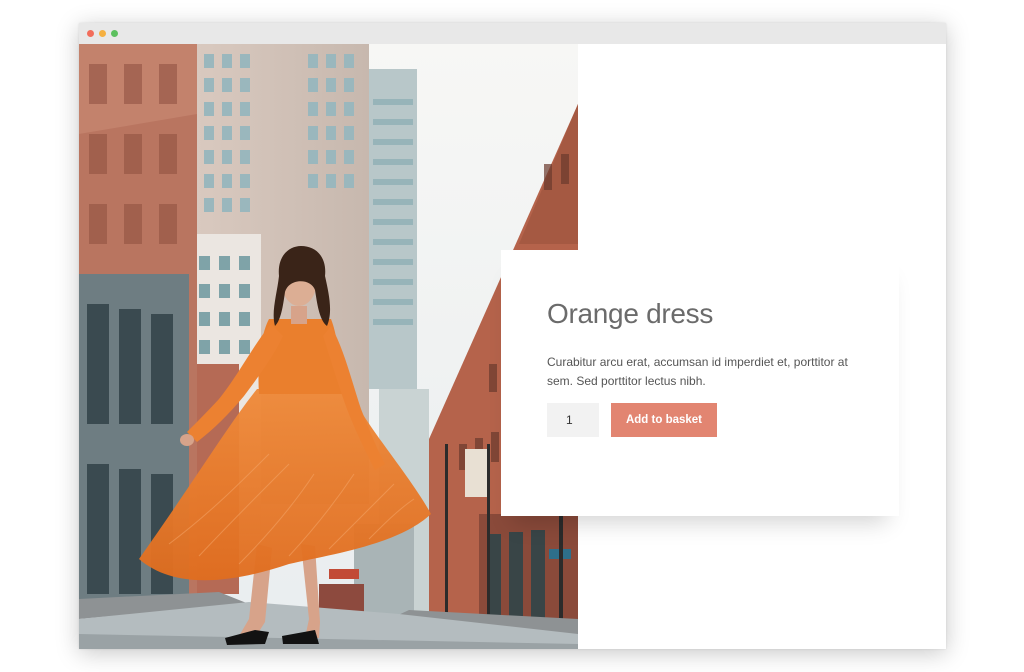 This screenshot has height=672, width=1024. What do you see at coordinates (573, 420) in the screenshot?
I see `quantity-input` at bounding box center [573, 420].